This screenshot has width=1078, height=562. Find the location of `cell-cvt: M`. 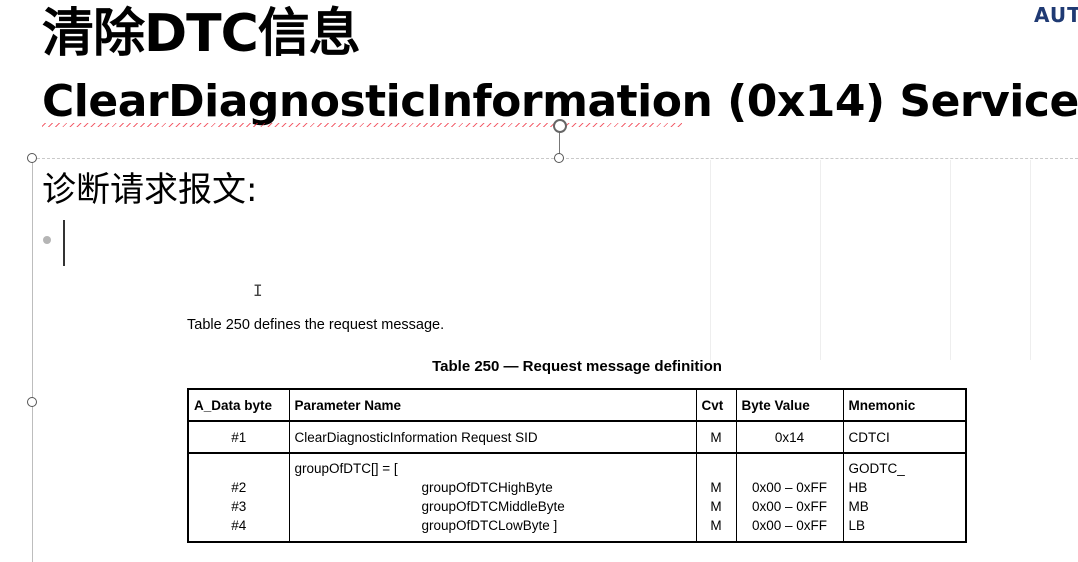

cell-cvt: M is located at coordinates (716, 437).